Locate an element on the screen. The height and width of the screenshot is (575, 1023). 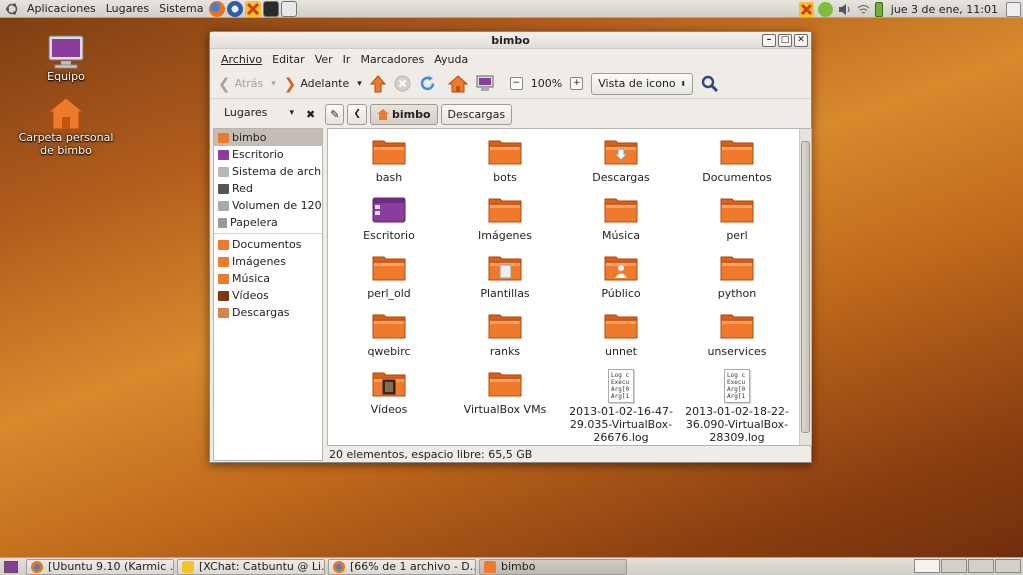
sidebar-item-network: Red is located at coordinates (268, 188).